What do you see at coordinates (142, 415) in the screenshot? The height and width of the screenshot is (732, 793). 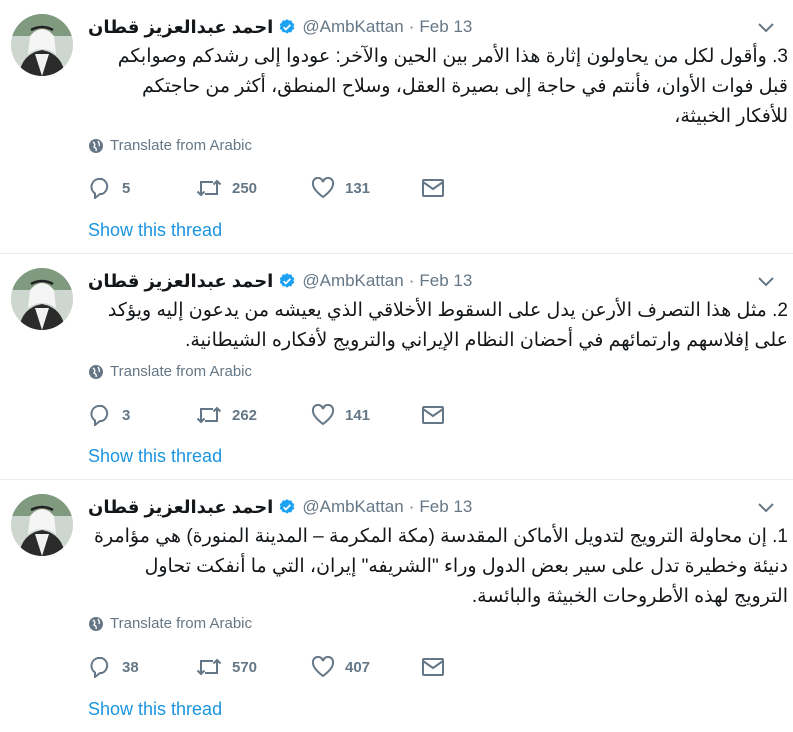 I see `reply-button: 3` at bounding box center [142, 415].